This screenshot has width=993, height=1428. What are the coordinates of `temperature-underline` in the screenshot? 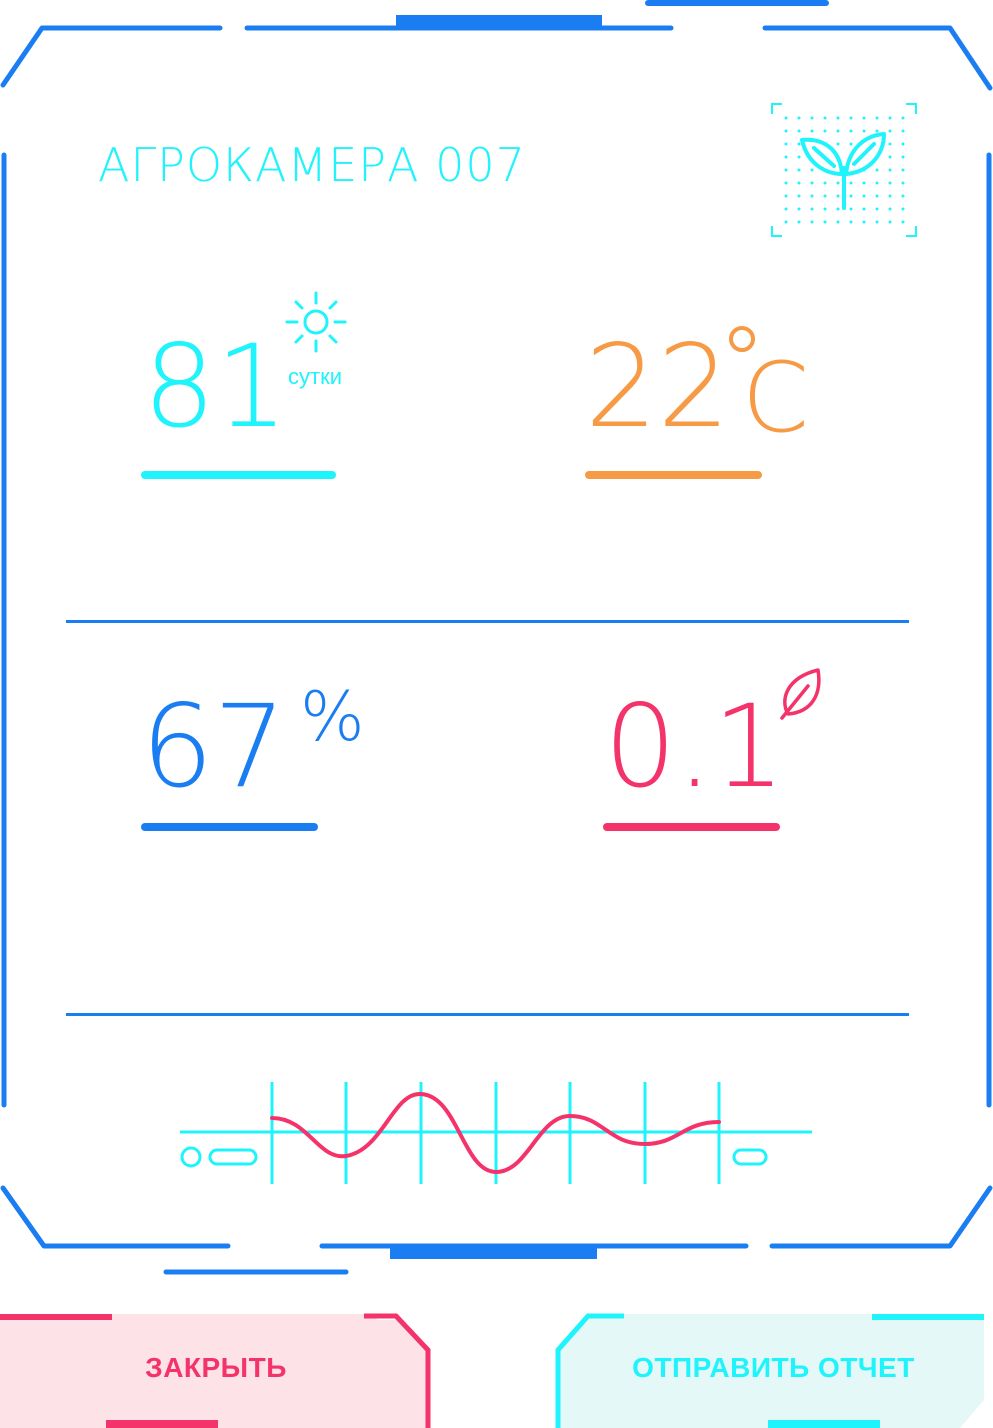 It's located at (673, 475).